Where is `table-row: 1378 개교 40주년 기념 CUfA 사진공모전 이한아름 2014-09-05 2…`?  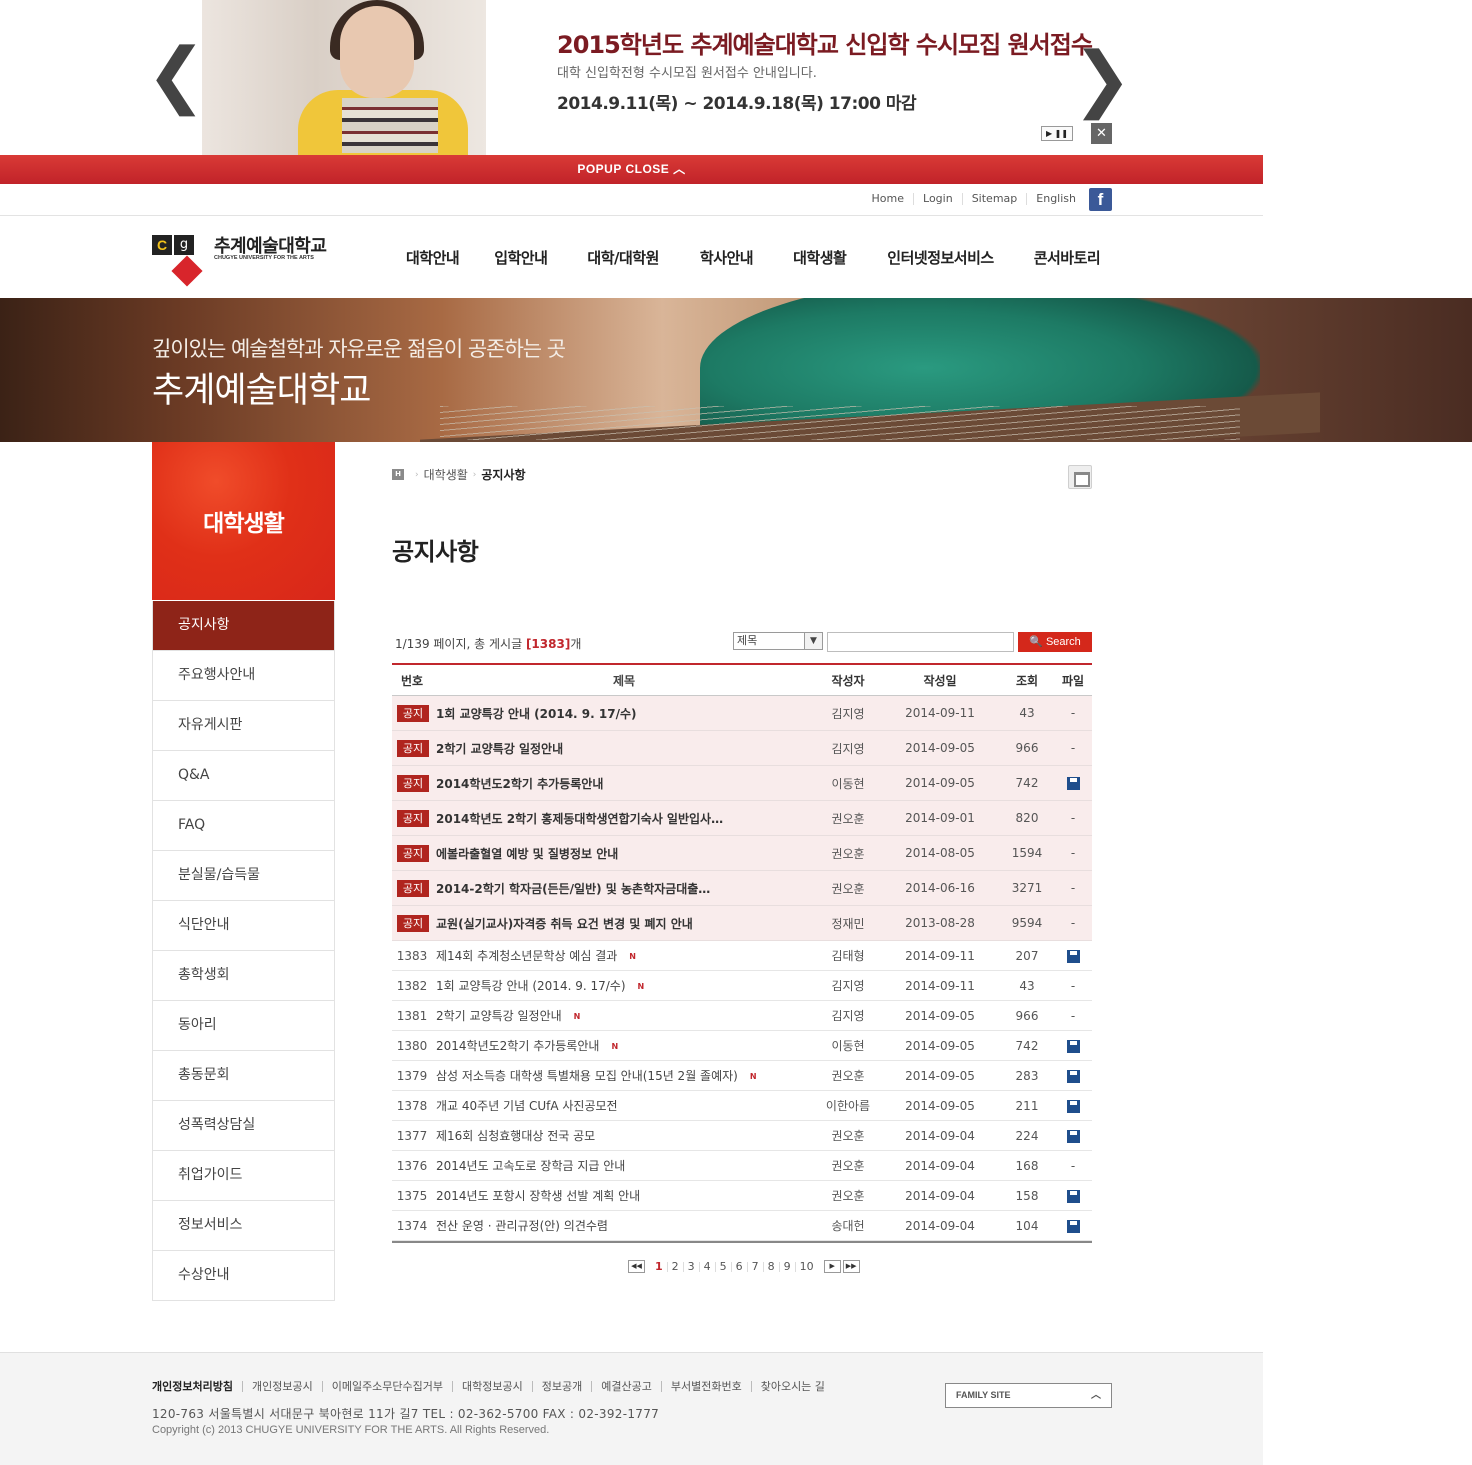
table-row: 1378 개교 40주년 기념 CUfA 사진공모전 이한아름 2014-09-05 2… is located at coordinates (742, 1106).